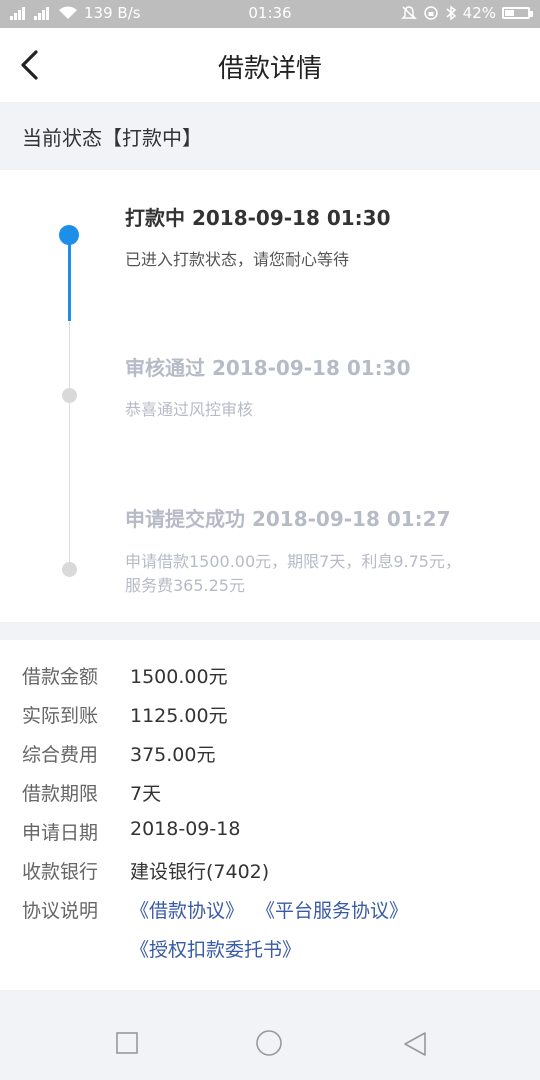  I want to click on detail-label: 借款金额, so click(60, 677).